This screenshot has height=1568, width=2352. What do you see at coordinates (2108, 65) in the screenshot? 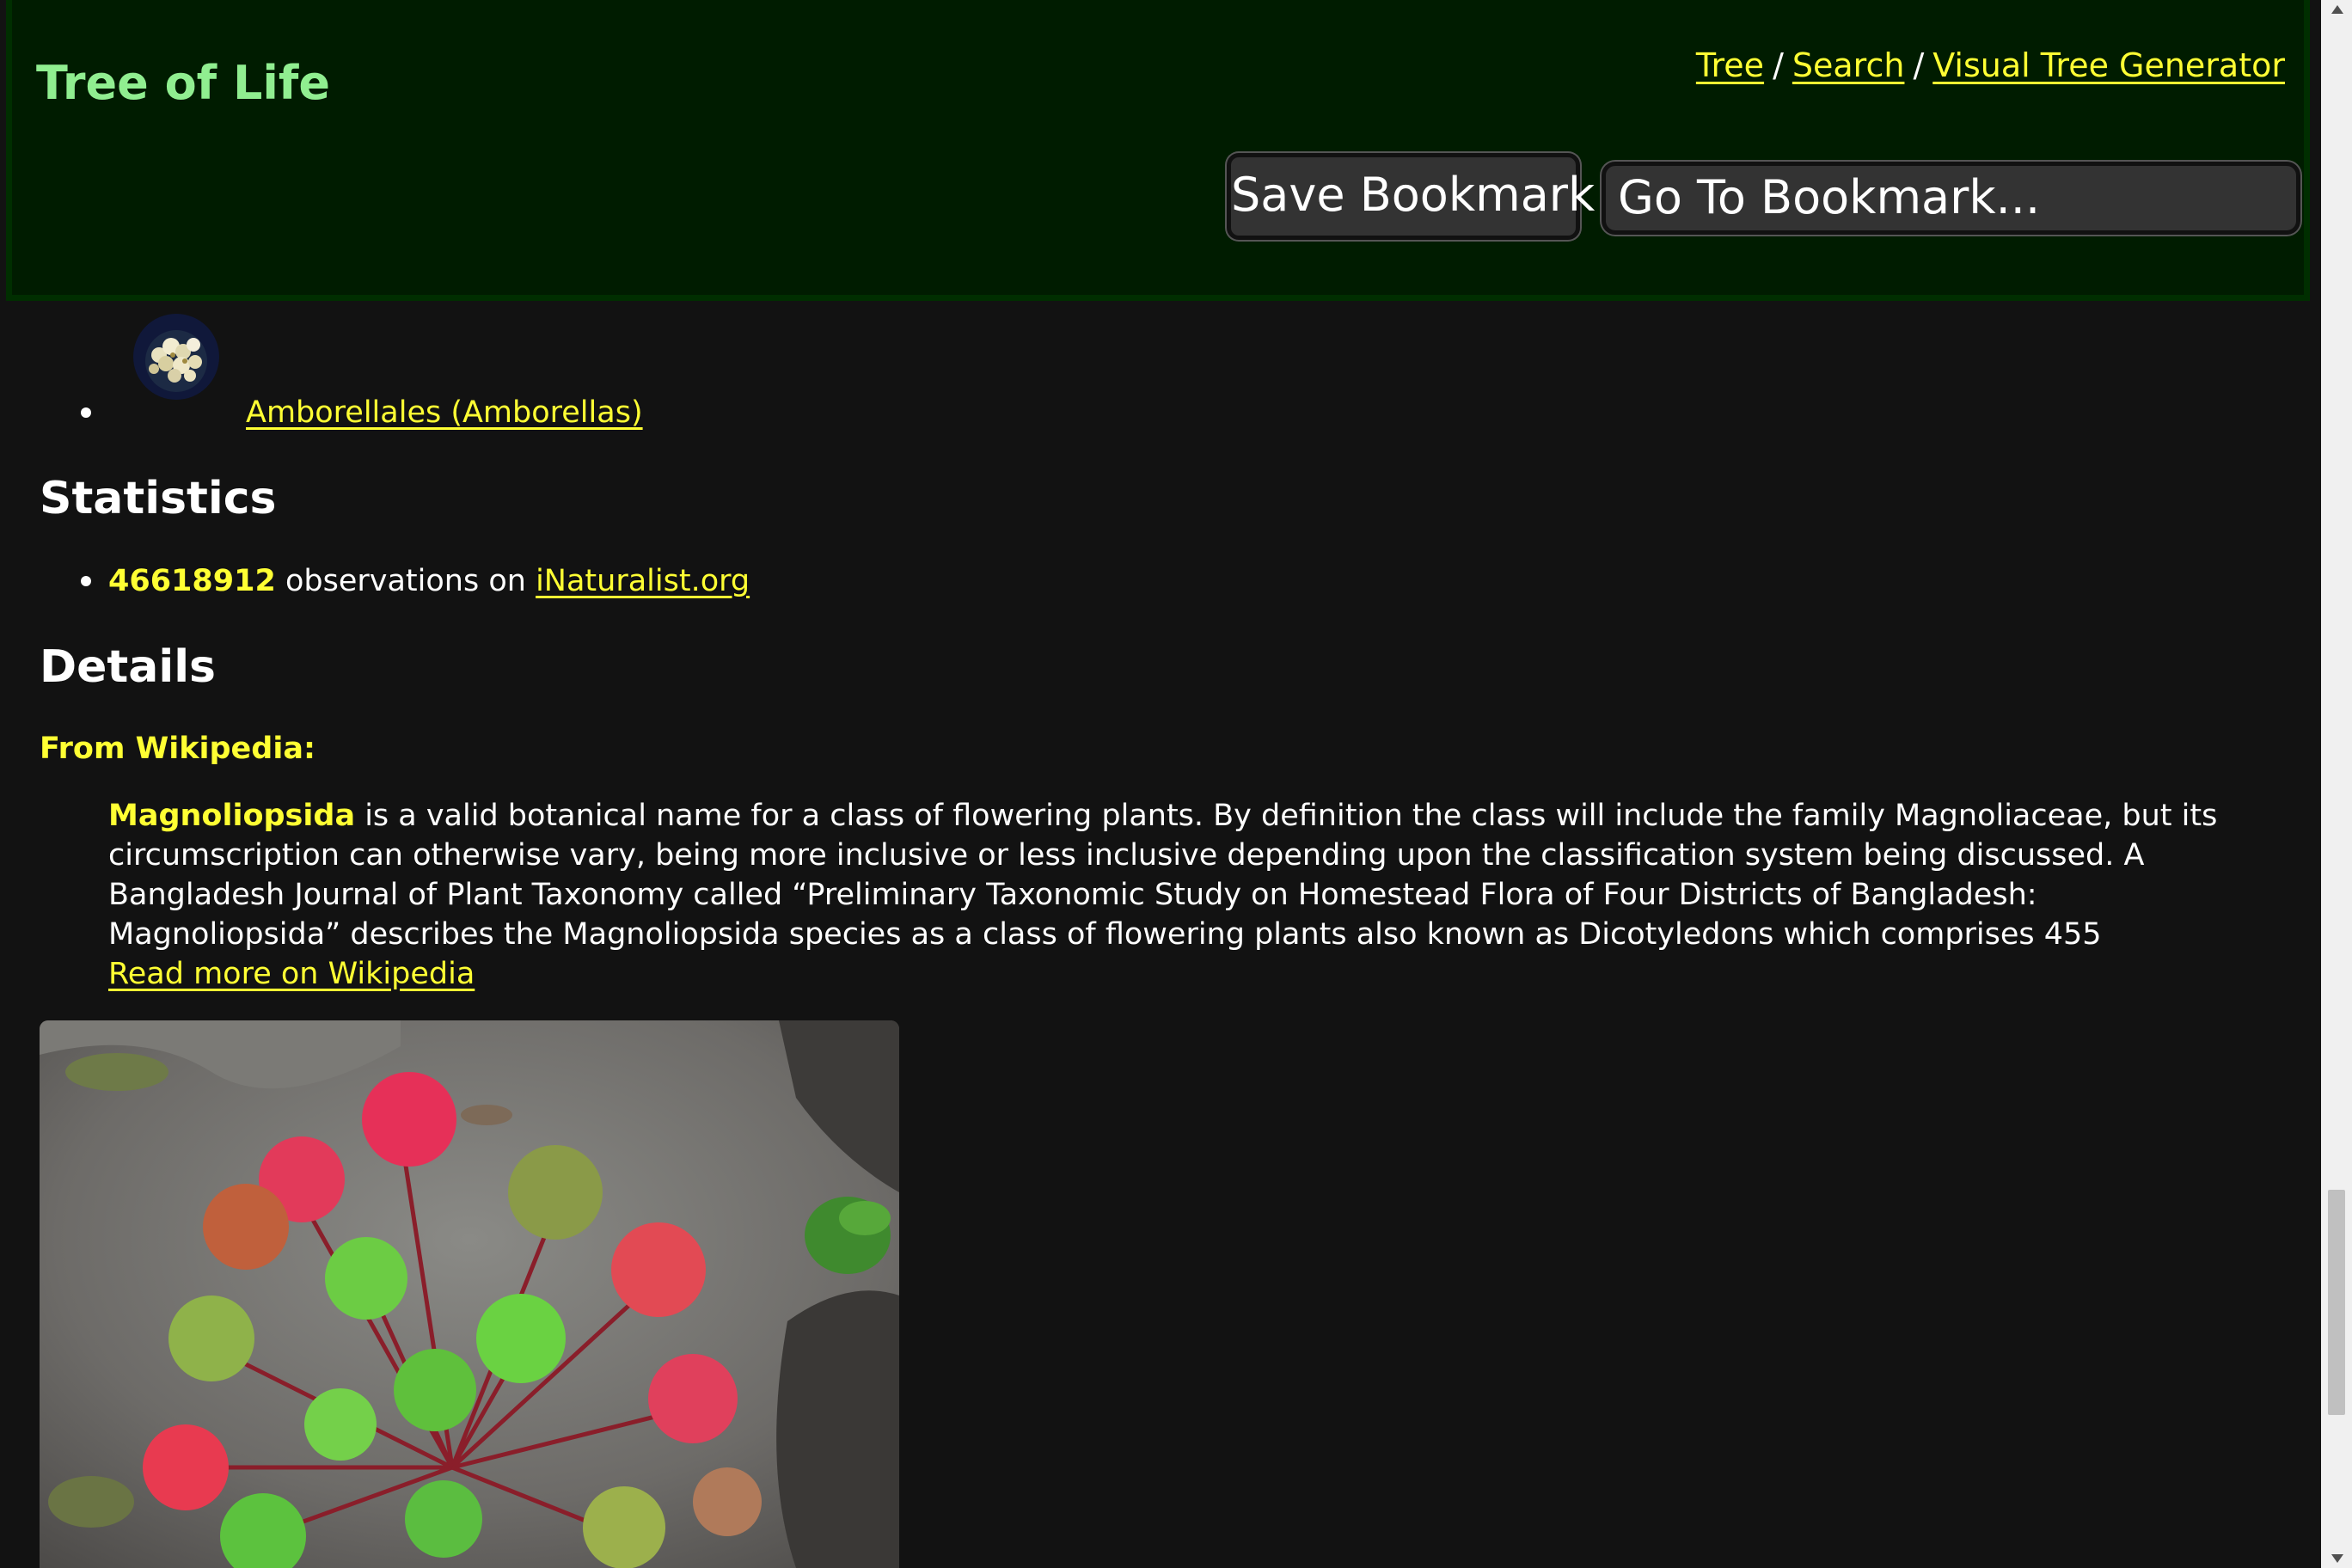
I see `nav-link-visual-tree-generator: Visual Tree Generator` at bounding box center [2108, 65].